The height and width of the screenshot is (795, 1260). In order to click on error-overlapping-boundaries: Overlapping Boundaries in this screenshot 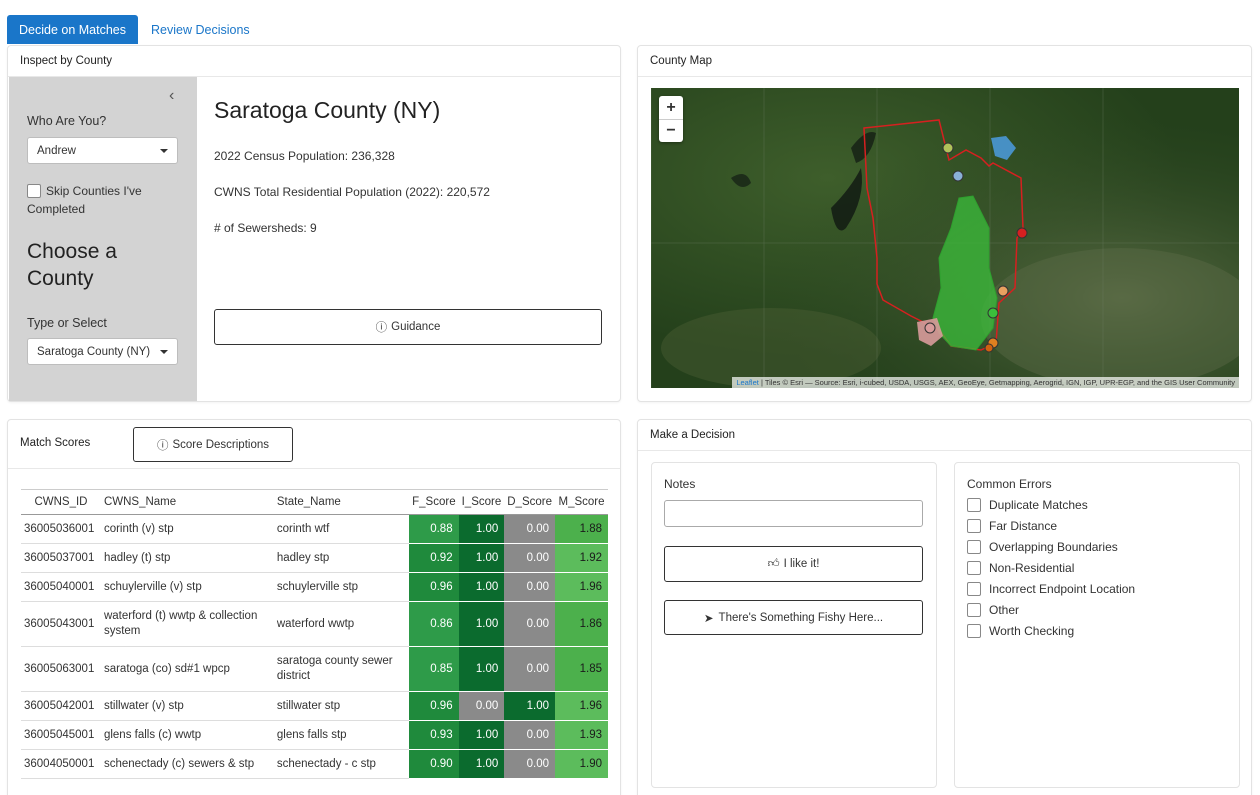, I will do `click(1042, 547)`.